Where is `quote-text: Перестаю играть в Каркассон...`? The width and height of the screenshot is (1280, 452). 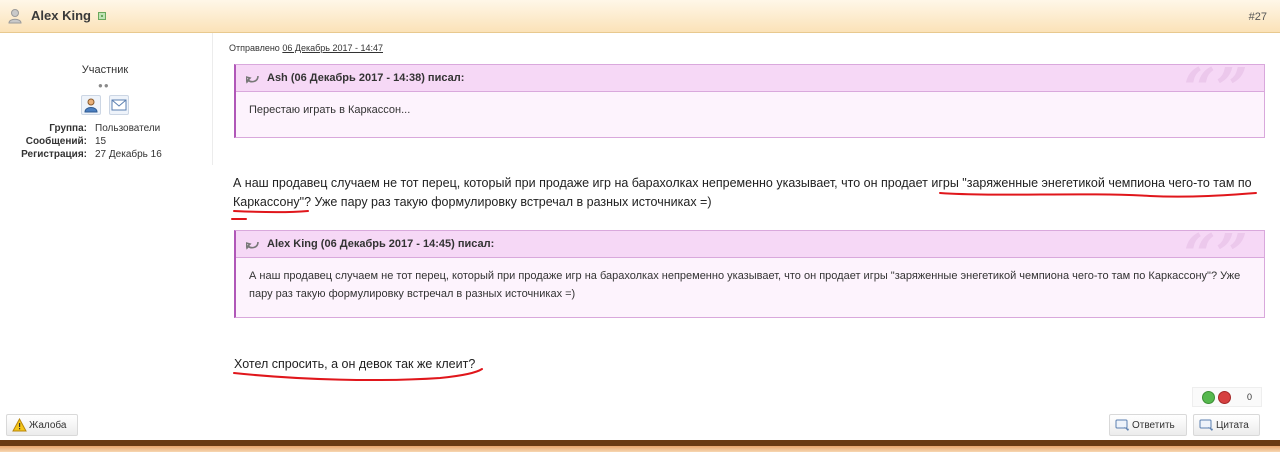
quote-text: Перестаю играть в Каркассон... is located at coordinates (330, 110).